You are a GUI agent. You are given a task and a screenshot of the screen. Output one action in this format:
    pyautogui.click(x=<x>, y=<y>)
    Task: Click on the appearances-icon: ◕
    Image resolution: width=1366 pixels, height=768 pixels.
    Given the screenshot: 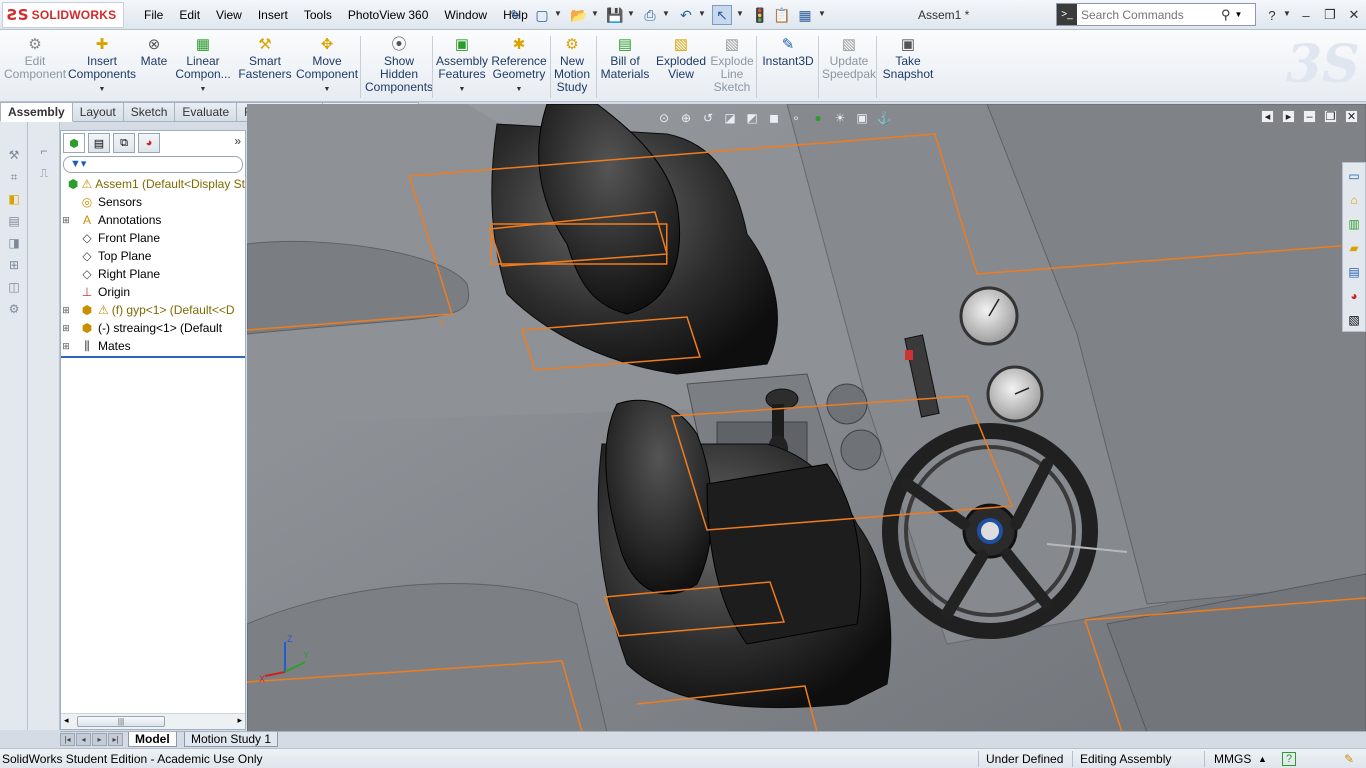 What is the action you would take?
    pyautogui.click(x=1354, y=296)
    